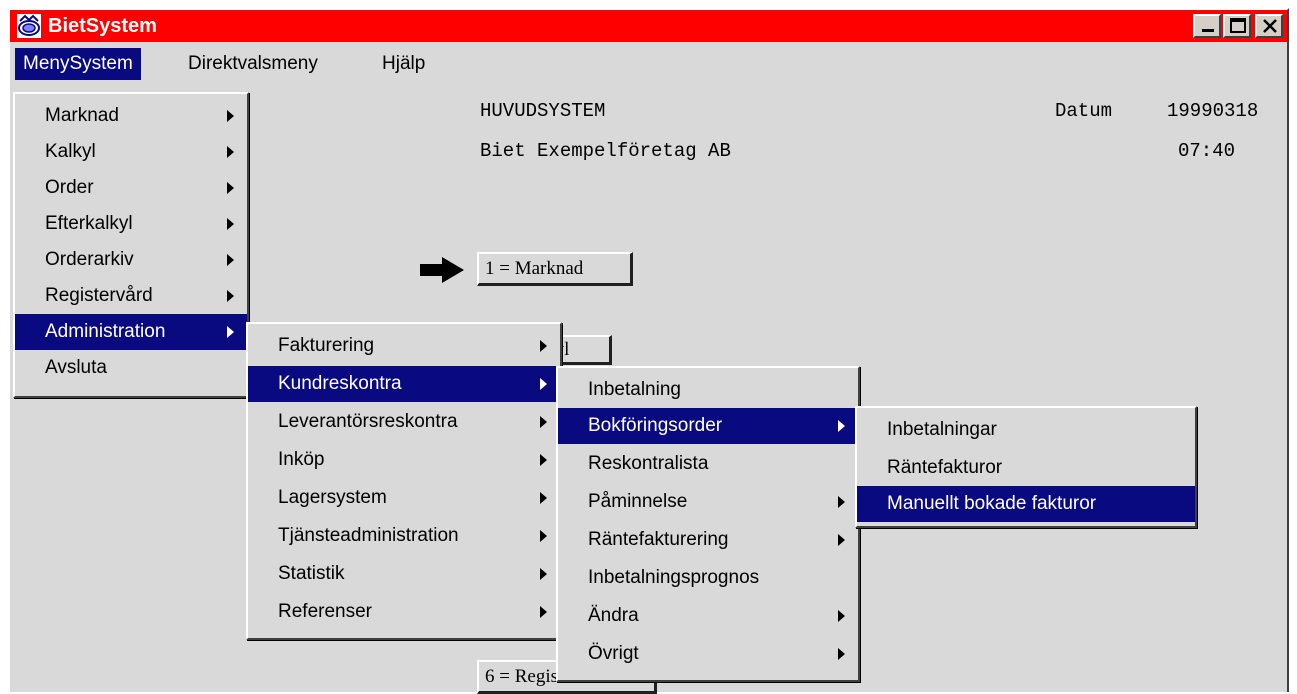 The image size is (1297, 694). I want to click on menu-item-label: Kalkyl, so click(70, 151).